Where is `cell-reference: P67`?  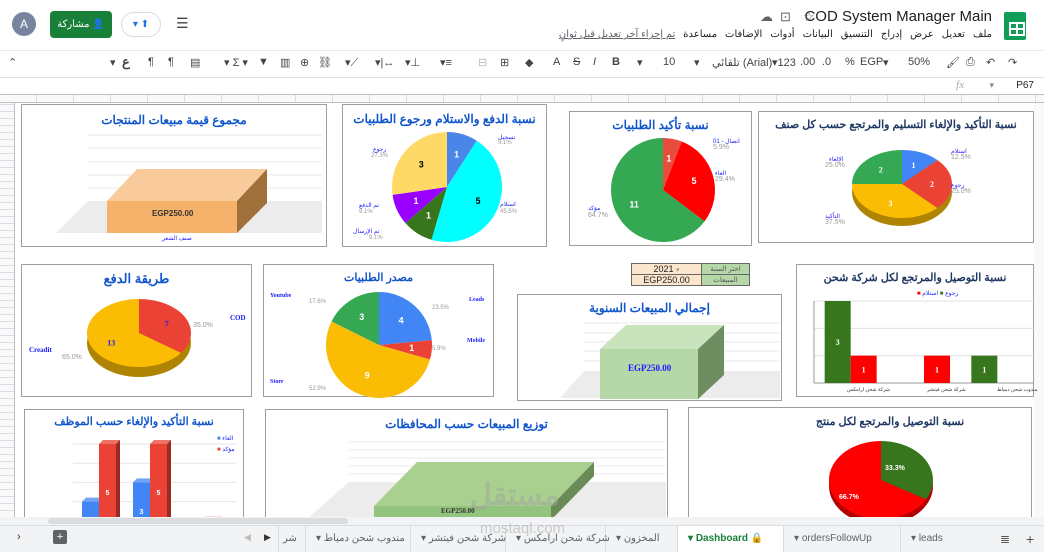
cell-reference: P67 is located at coordinates (1025, 85).